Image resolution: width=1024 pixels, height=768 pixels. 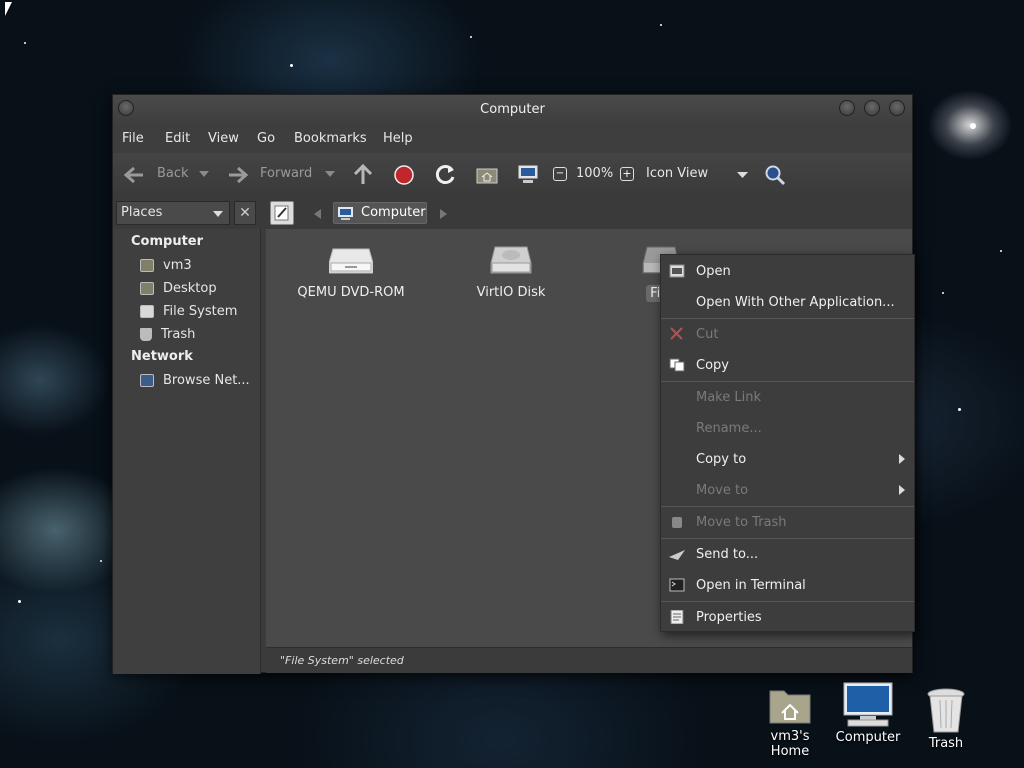 I want to click on menu-item-label: Move to, so click(x=722, y=490).